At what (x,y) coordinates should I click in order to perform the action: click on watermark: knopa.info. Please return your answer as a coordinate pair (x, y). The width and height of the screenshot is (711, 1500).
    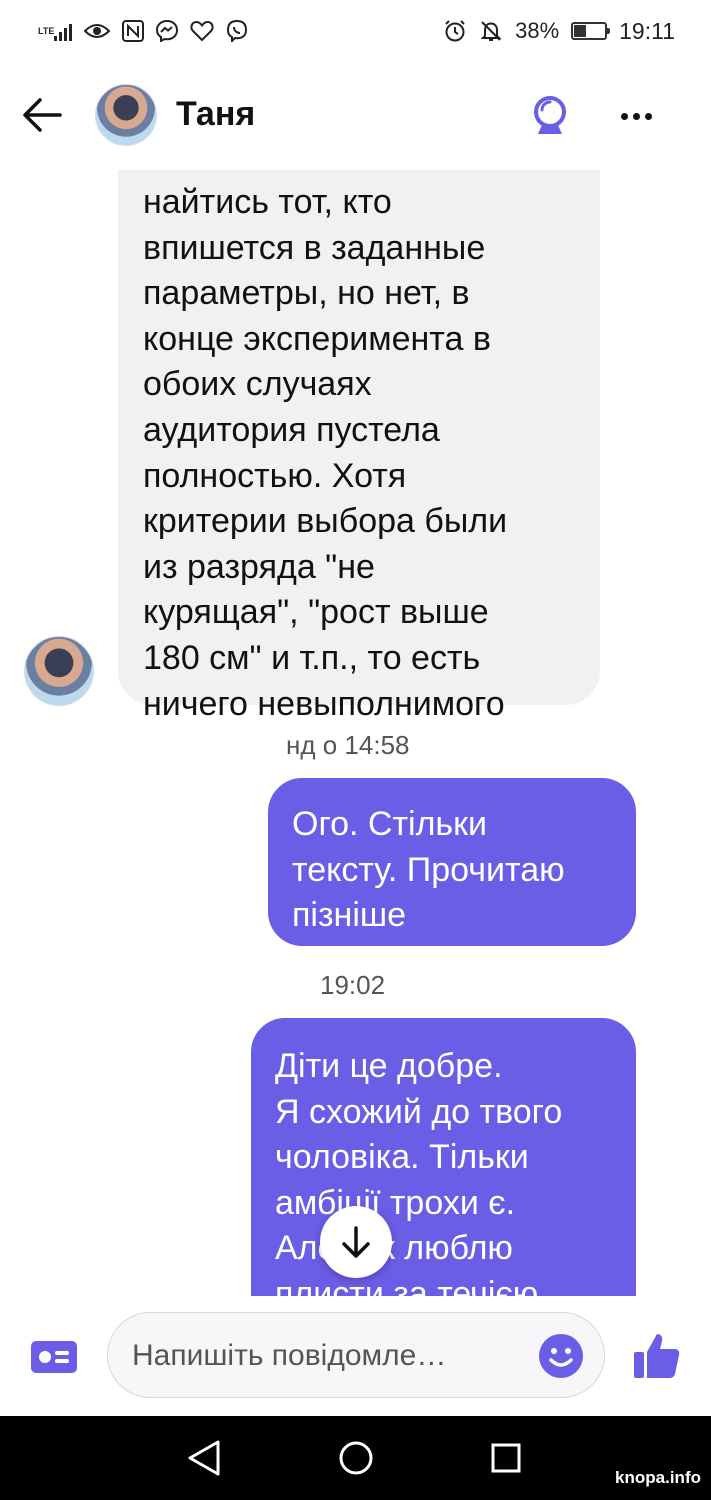
    Looking at the image, I should click on (658, 1477).